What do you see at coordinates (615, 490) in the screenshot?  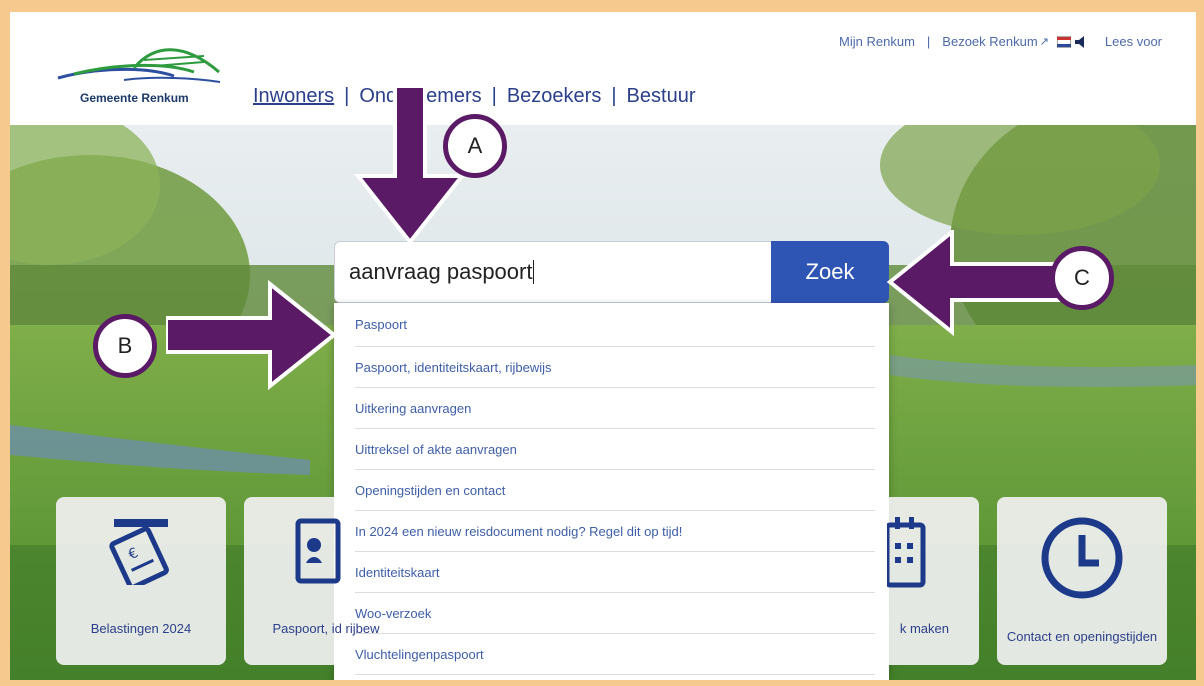 I see `suggestion-item: Openingstijden en contact` at bounding box center [615, 490].